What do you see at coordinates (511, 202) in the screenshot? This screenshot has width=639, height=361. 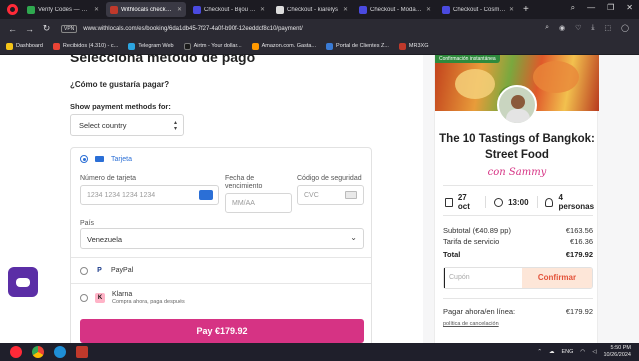 I see `booking-time: 13:00` at bounding box center [511, 202].